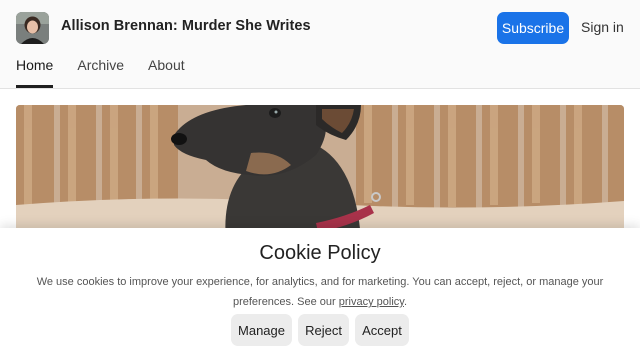 The image size is (640, 360). What do you see at coordinates (261, 330) in the screenshot?
I see `manage-button: Manage` at bounding box center [261, 330].